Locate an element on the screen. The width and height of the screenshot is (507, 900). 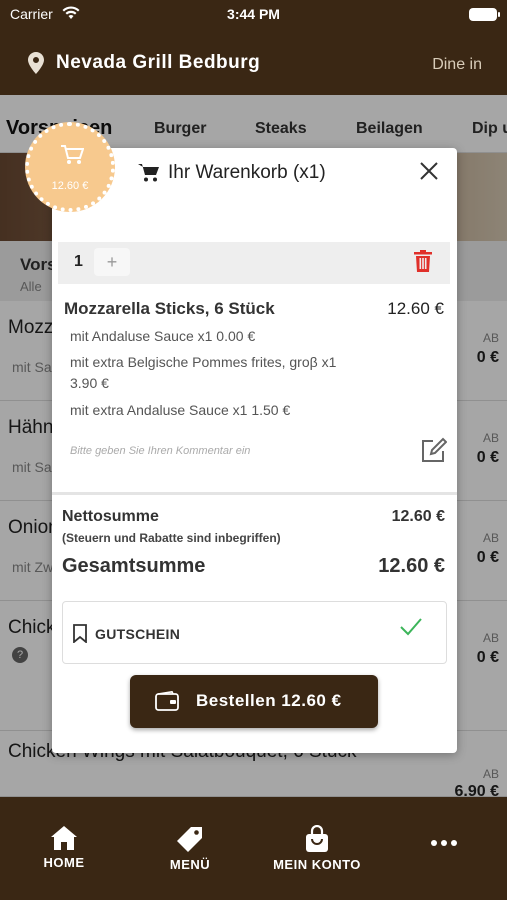
cart-title: Ihr Warenkorb (x1) is located at coordinates (247, 172).